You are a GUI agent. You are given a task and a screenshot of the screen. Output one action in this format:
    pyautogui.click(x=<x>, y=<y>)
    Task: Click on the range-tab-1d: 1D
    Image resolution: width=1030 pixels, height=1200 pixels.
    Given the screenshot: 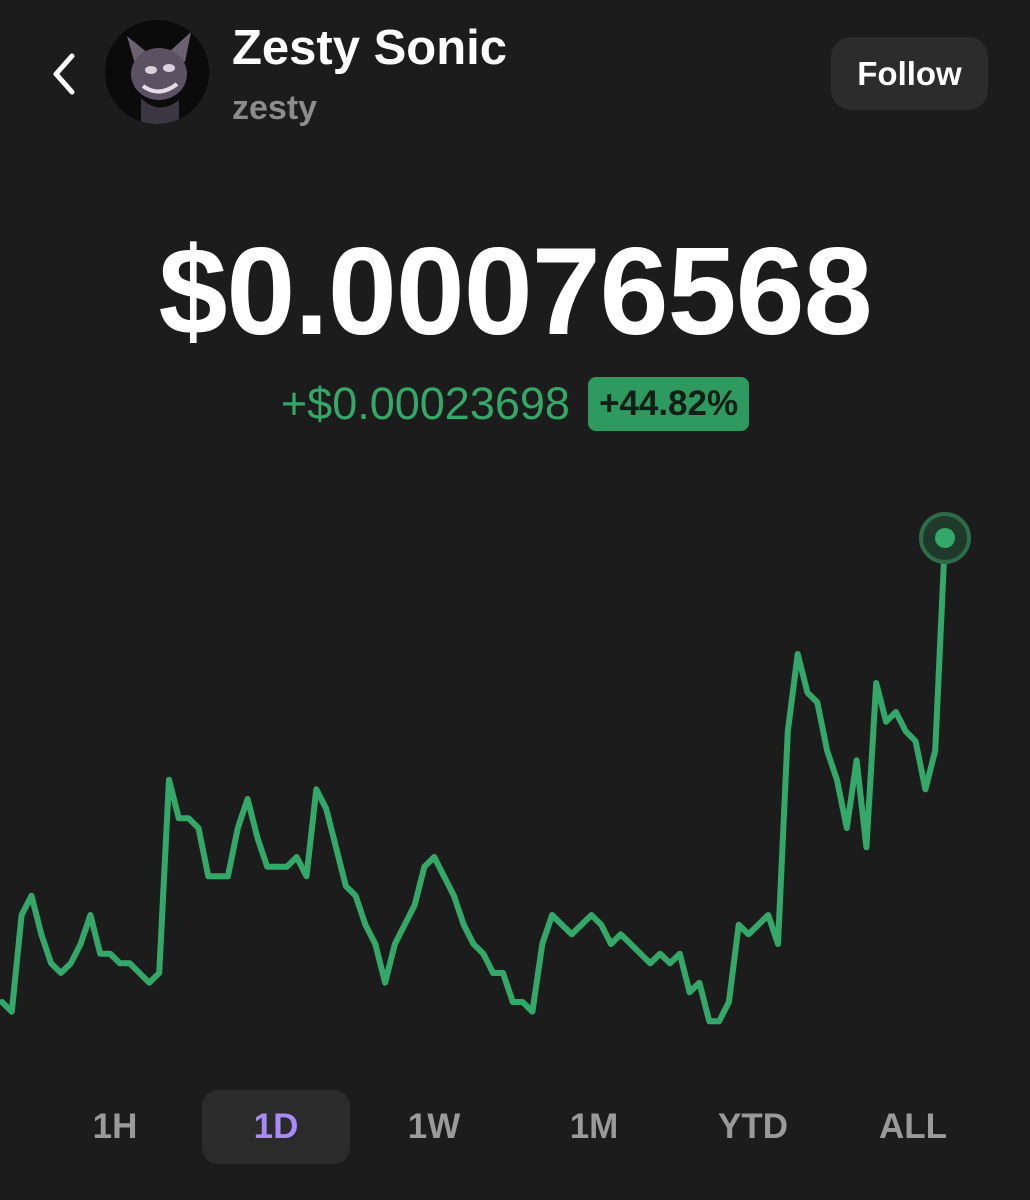 What is the action you would take?
    pyautogui.click(x=276, y=1127)
    